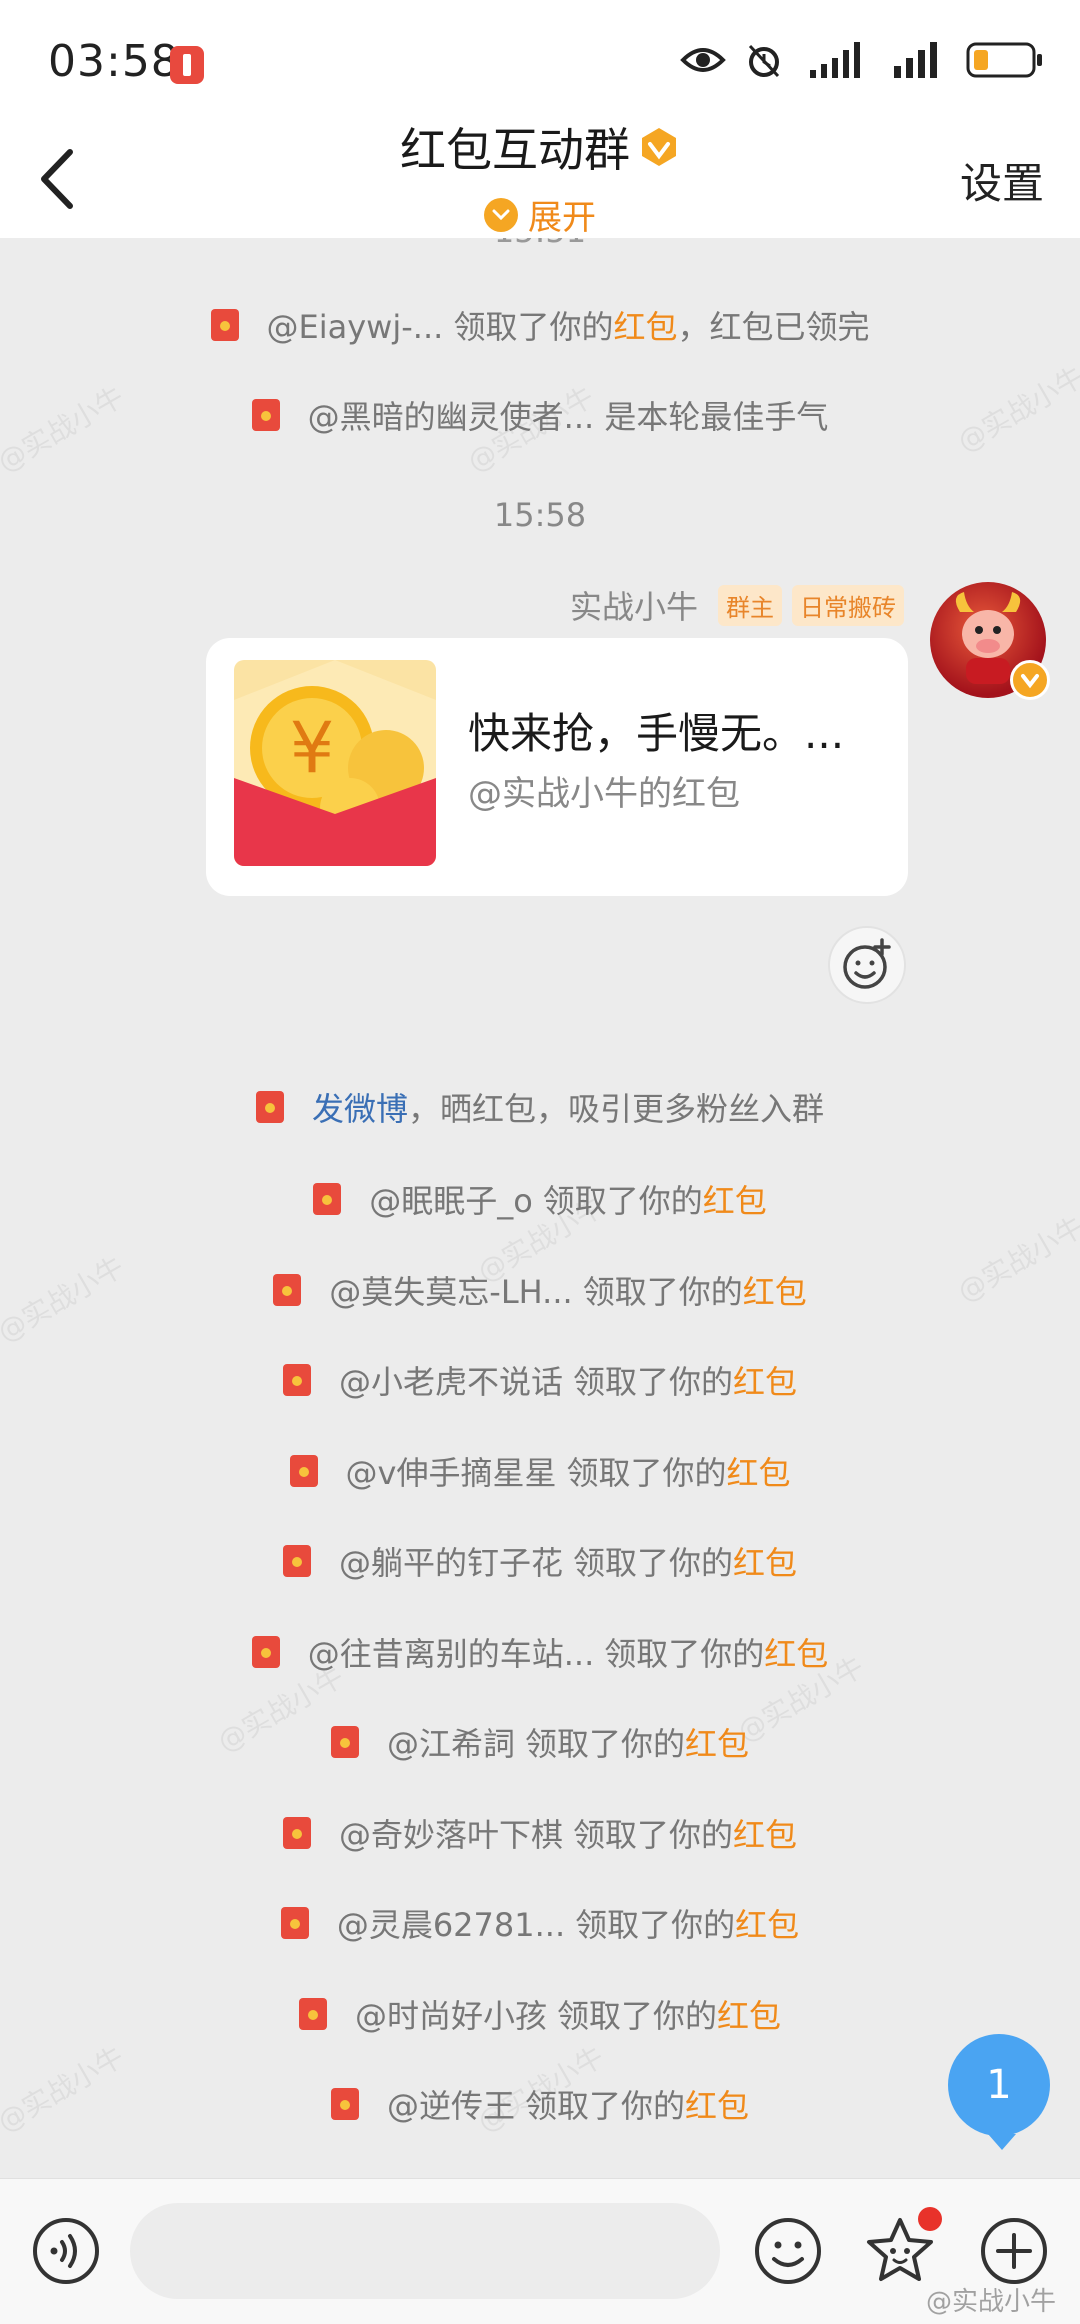  I want to click on claim-message: @往昔离别的车站... 领取了你的 红包, so click(540, 1652).